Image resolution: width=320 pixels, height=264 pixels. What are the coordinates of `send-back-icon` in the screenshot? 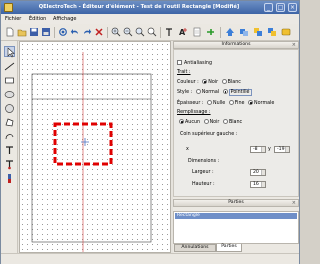 It's located at (258, 32).